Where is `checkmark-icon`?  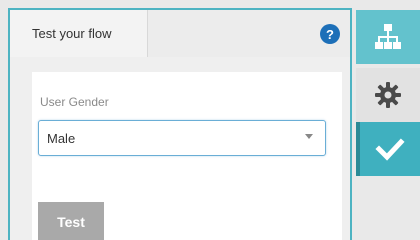 checkmark-icon is located at coordinates (390, 149).